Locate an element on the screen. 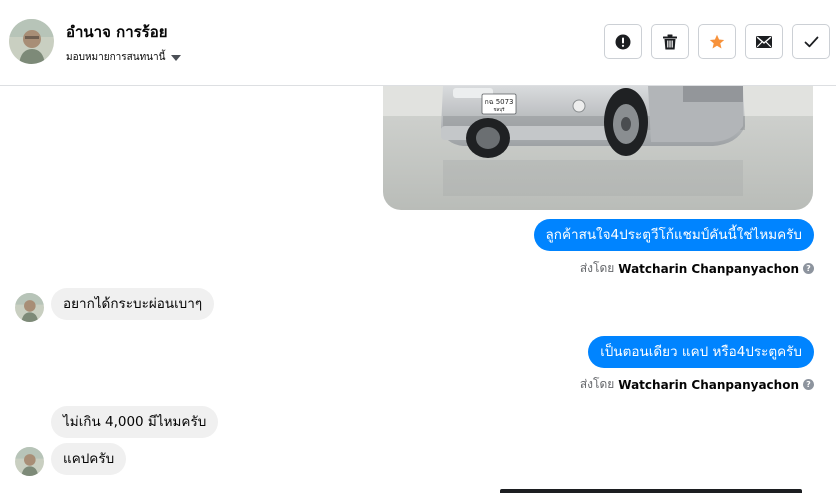 Image resolution: width=836 pixels, height=497 pixels. exclamation-icon is located at coordinates (623, 41).